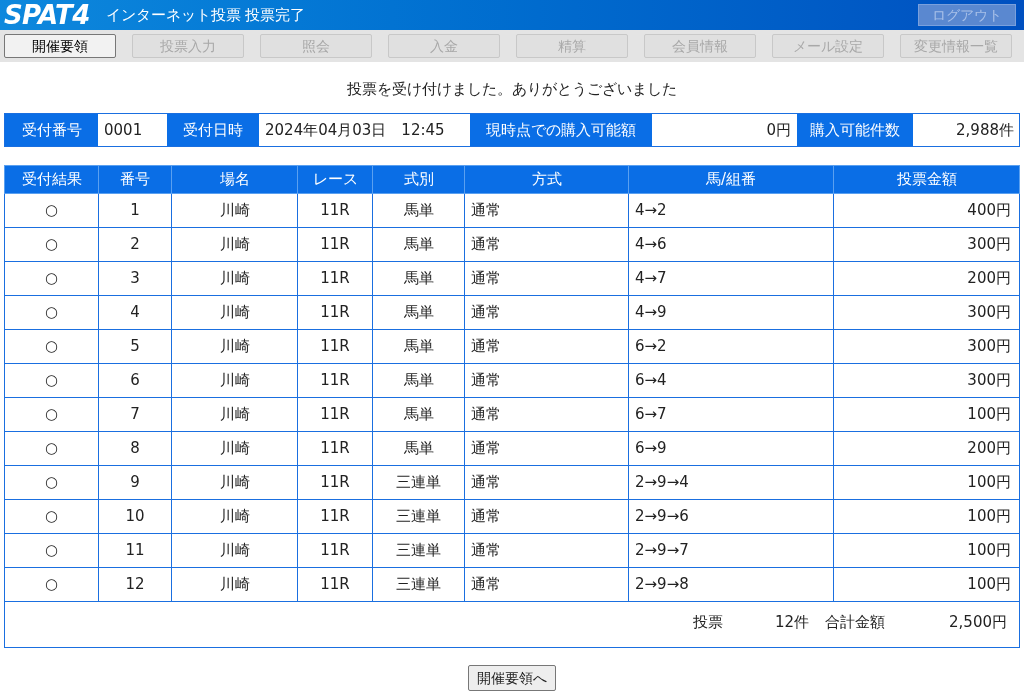 This screenshot has width=1024, height=696. What do you see at coordinates (47, 15) in the screenshot?
I see `logo: SPAT4` at bounding box center [47, 15].